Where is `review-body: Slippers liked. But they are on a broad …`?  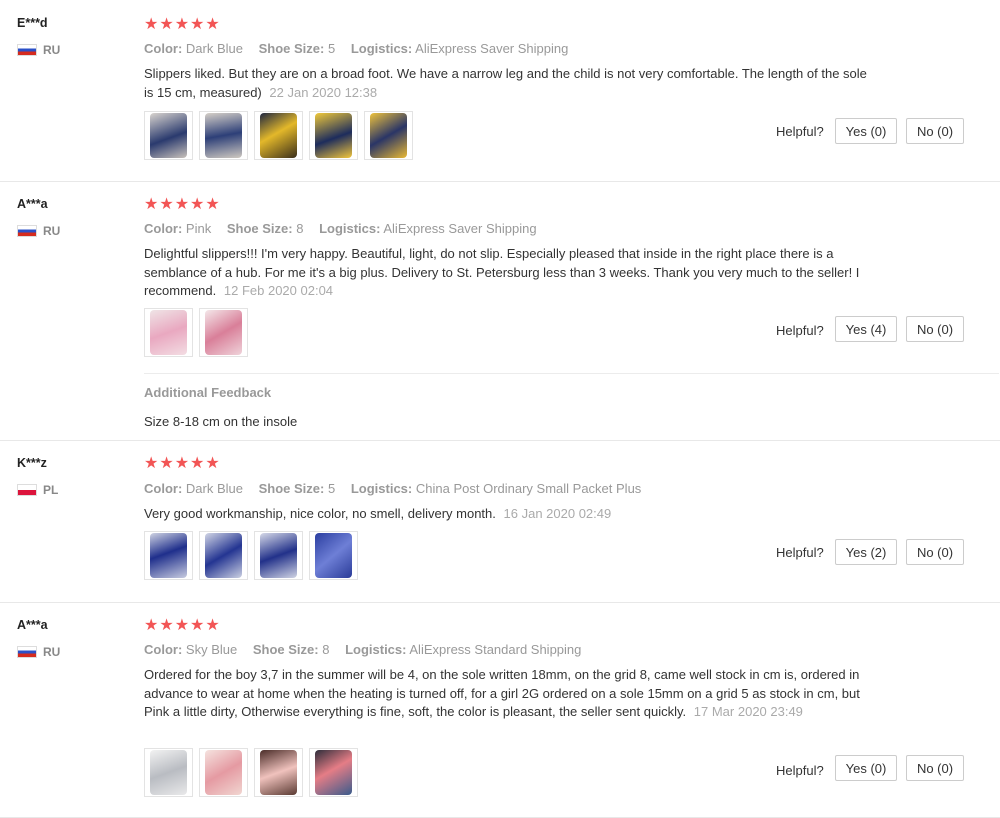 review-body: Slippers liked. But they are on a broad … is located at coordinates (505, 83).